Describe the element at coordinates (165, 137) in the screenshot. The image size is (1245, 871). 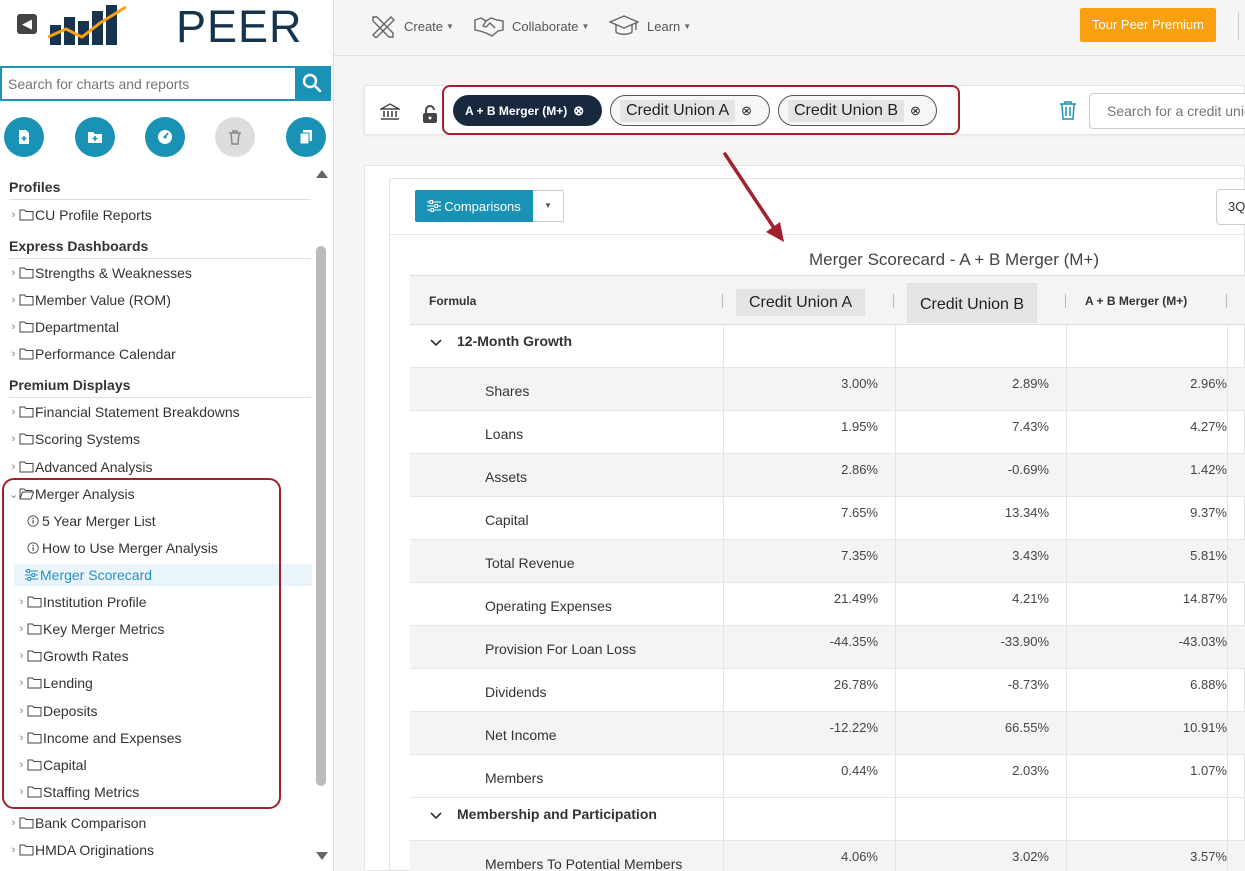
I see `dashboard-button` at that location.